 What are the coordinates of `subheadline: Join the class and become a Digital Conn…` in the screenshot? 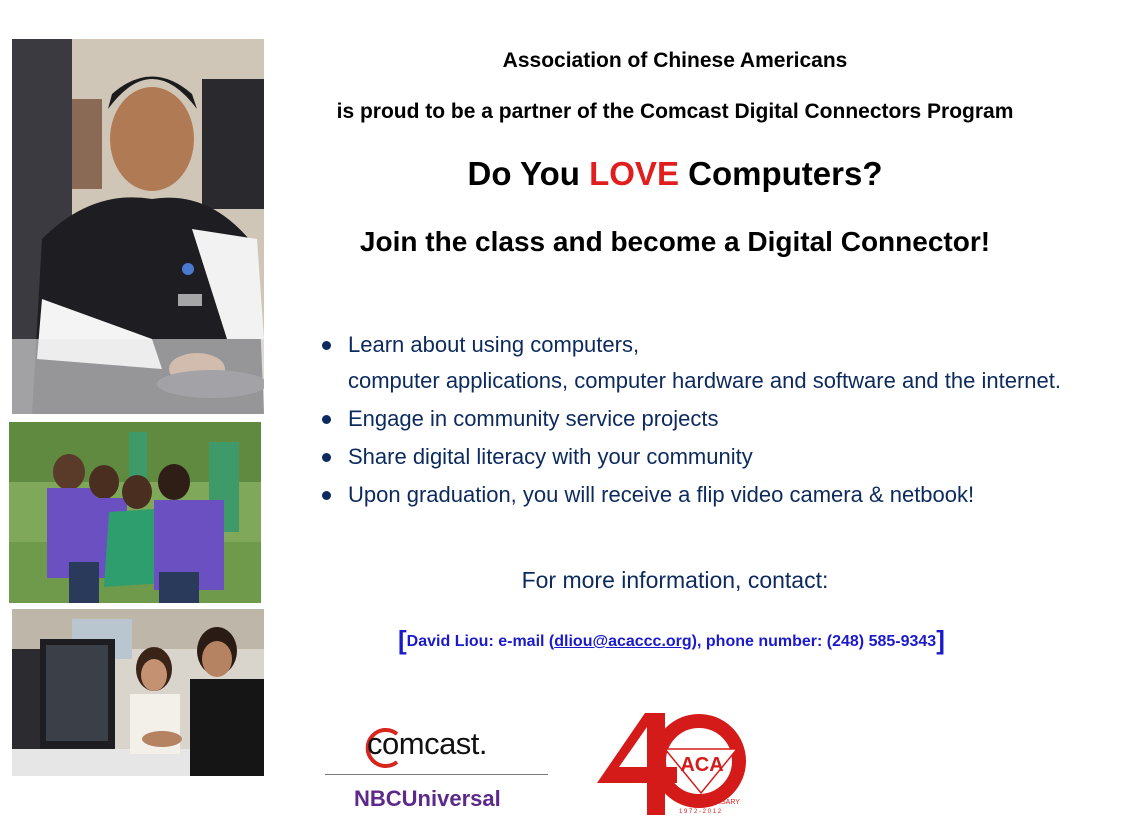 It's located at (675, 241).